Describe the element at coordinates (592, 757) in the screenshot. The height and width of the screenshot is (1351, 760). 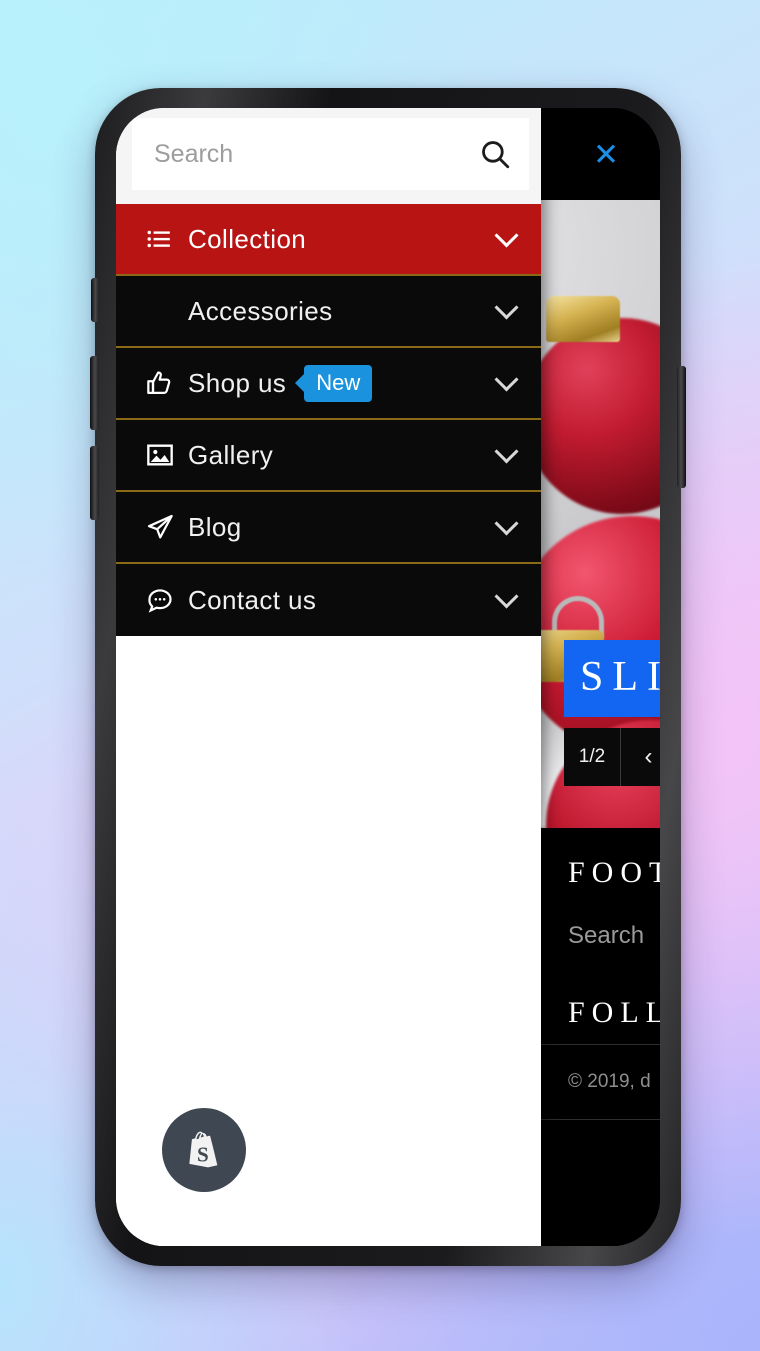
I see `slider-counter: 1/2` at that location.